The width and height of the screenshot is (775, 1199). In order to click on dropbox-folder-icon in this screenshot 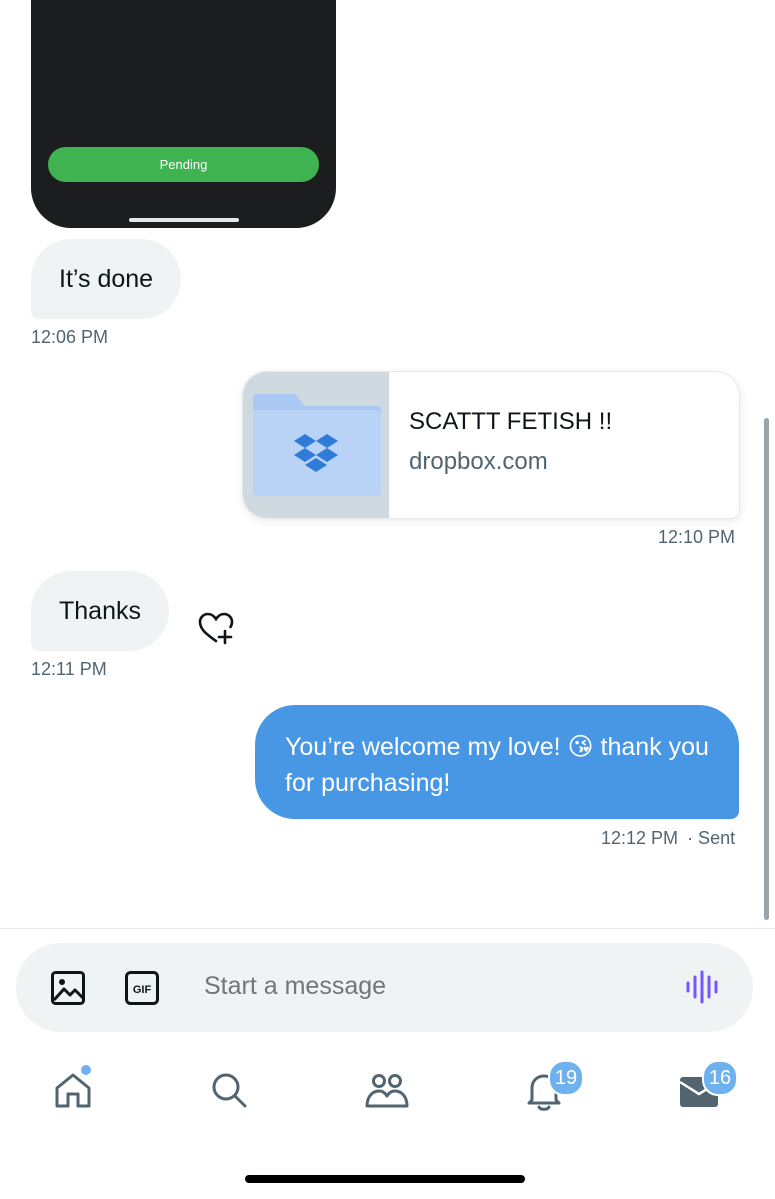, I will do `click(317, 445)`.